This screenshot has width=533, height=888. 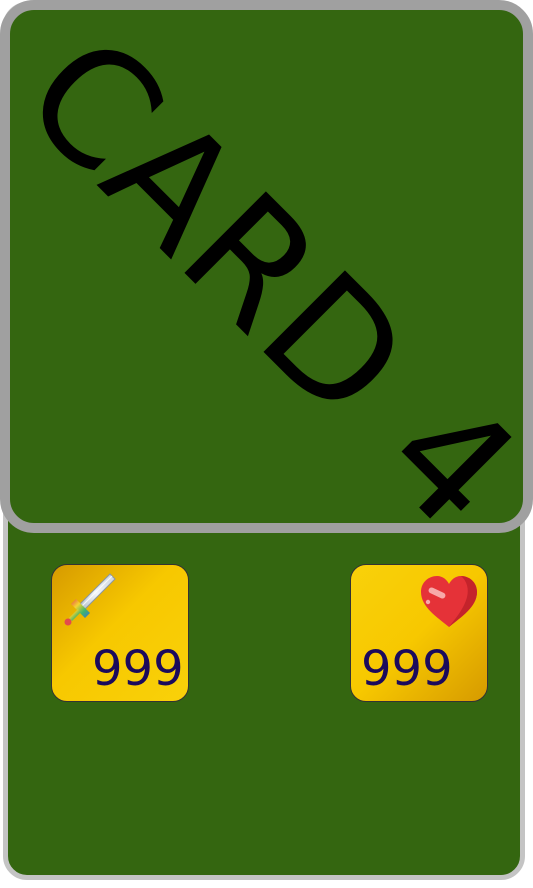 What do you see at coordinates (120, 633) in the screenshot?
I see `attack-badge: 999` at bounding box center [120, 633].